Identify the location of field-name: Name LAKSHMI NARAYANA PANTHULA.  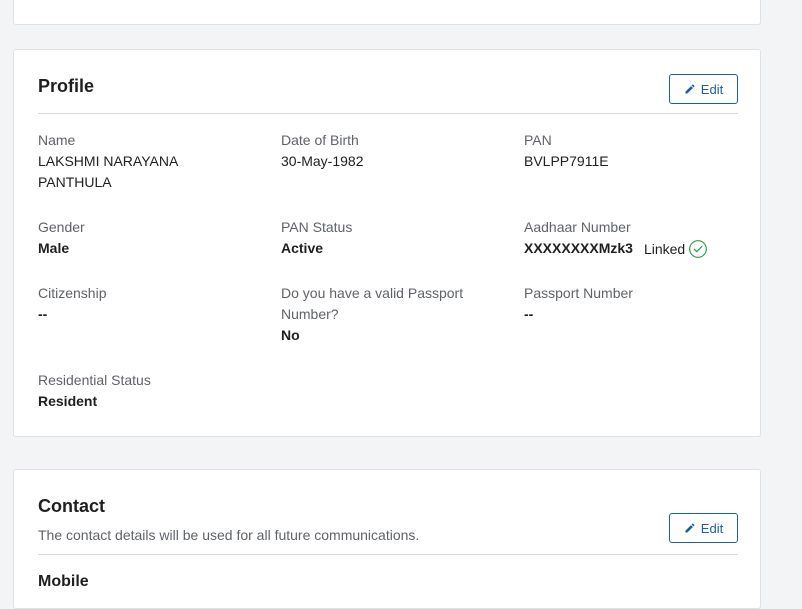
(123, 161).